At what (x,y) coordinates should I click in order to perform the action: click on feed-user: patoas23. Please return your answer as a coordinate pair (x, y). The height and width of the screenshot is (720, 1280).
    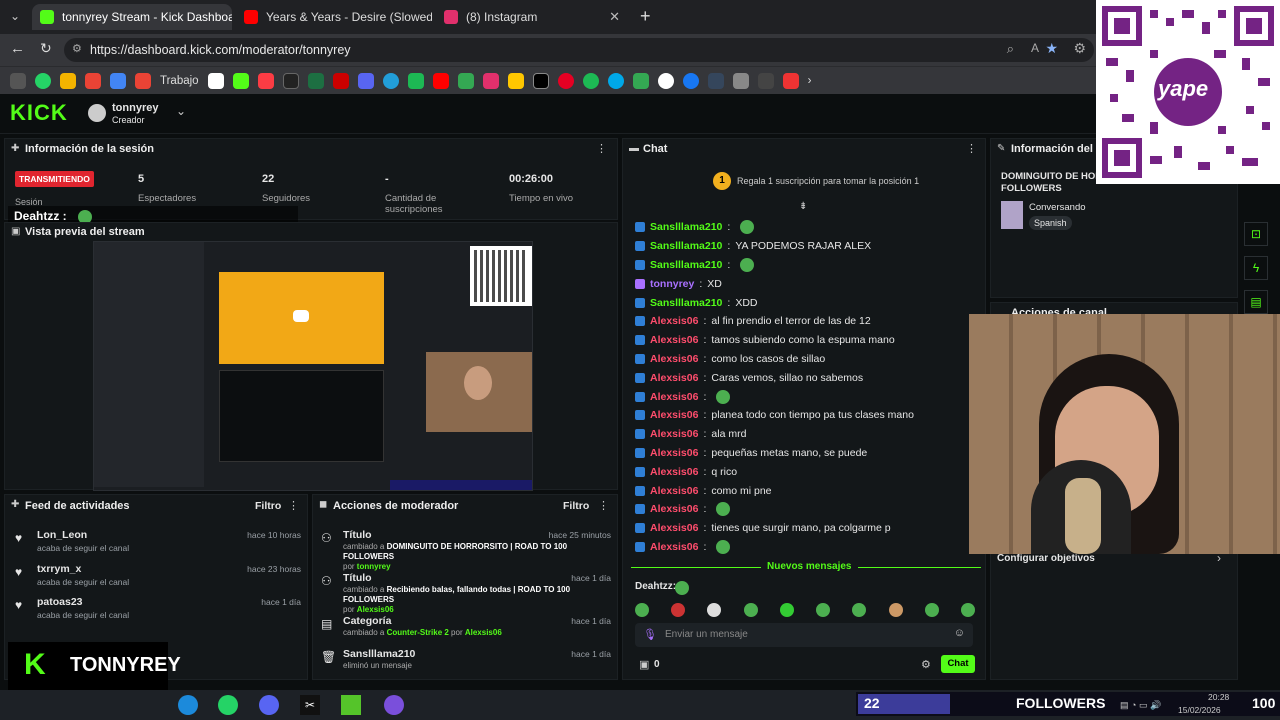
    Looking at the image, I should click on (60, 602).